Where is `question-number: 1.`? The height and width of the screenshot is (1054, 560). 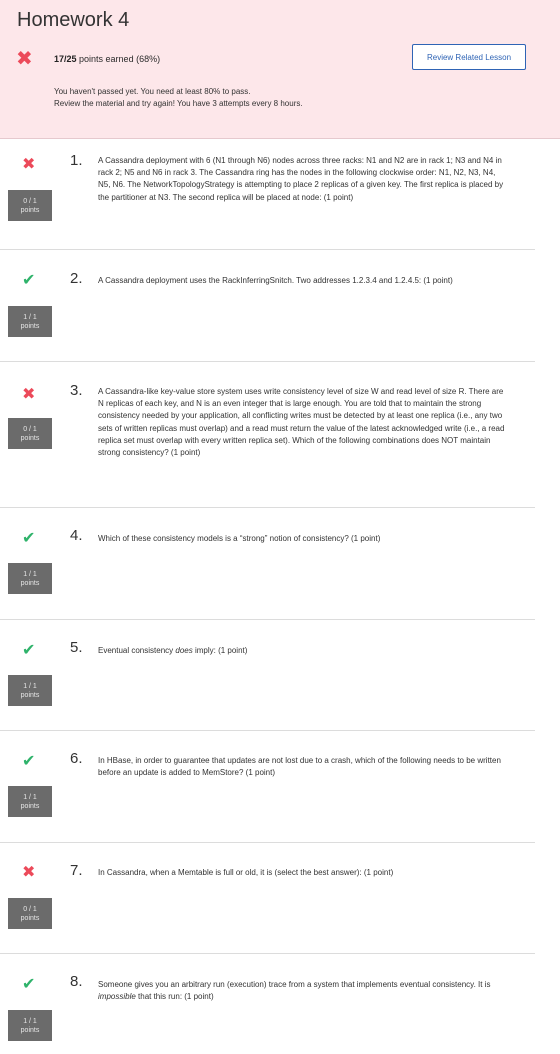 question-number: 1. is located at coordinates (76, 160).